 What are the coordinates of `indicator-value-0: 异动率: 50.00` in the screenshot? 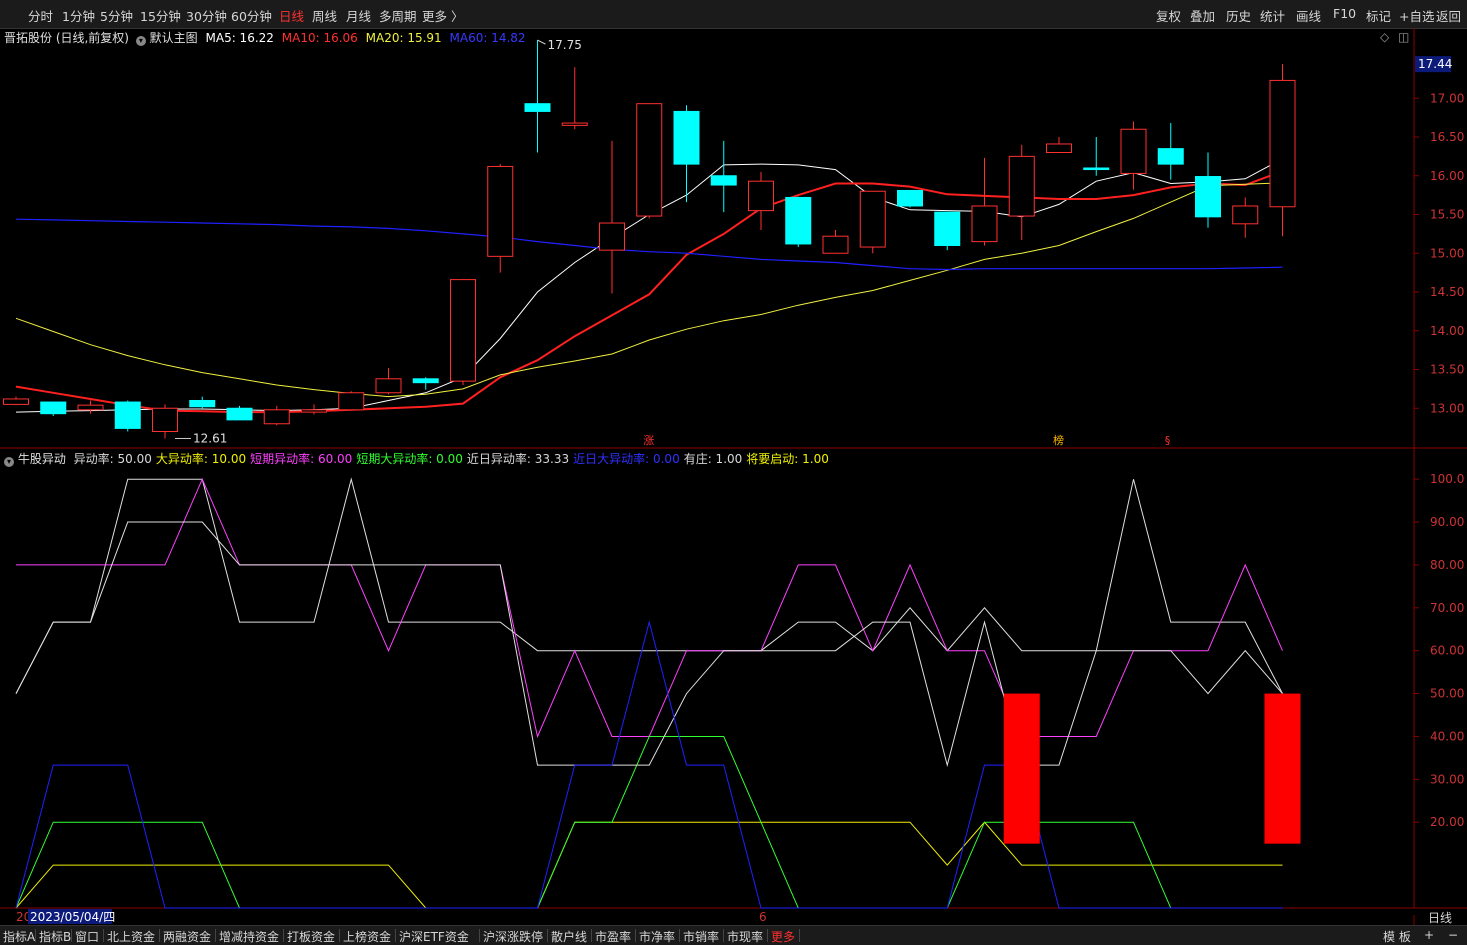 It's located at (112, 459).